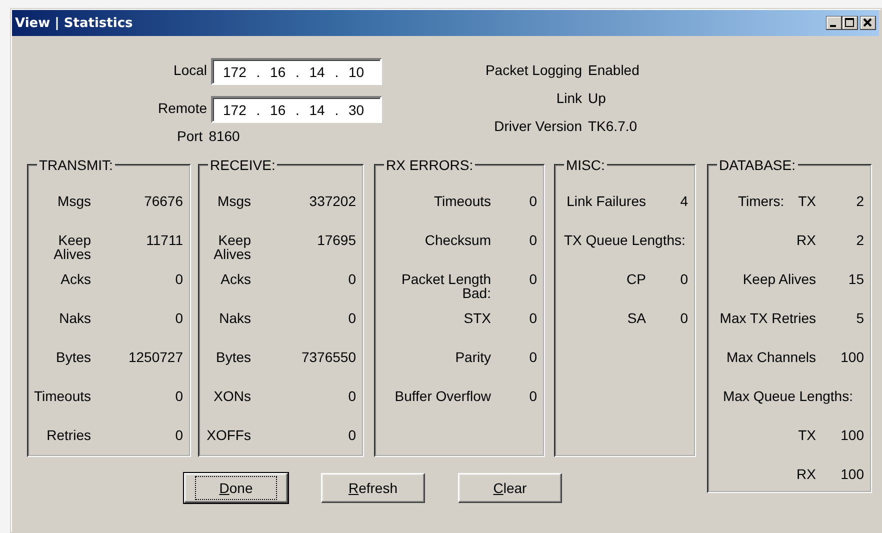  I want to click on row-label: XONs, so click(232, 396).